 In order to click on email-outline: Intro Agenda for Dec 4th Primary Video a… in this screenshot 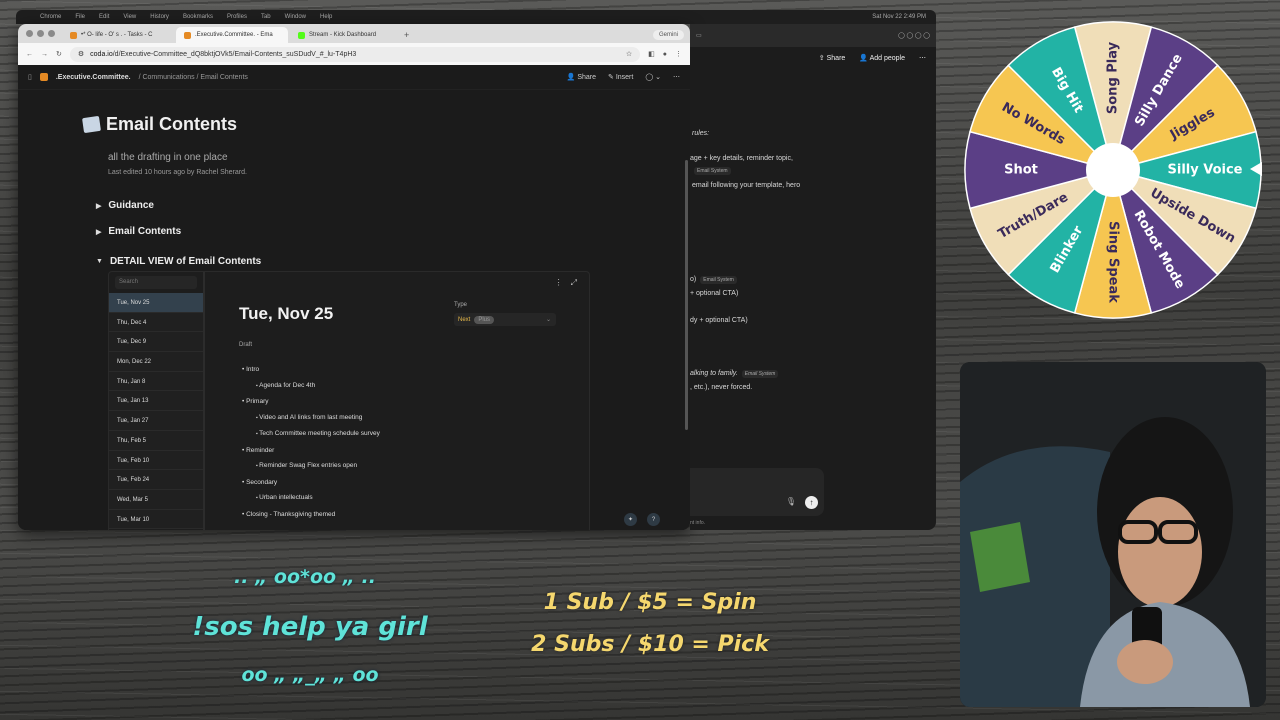, I will do `click(311, 442)`.